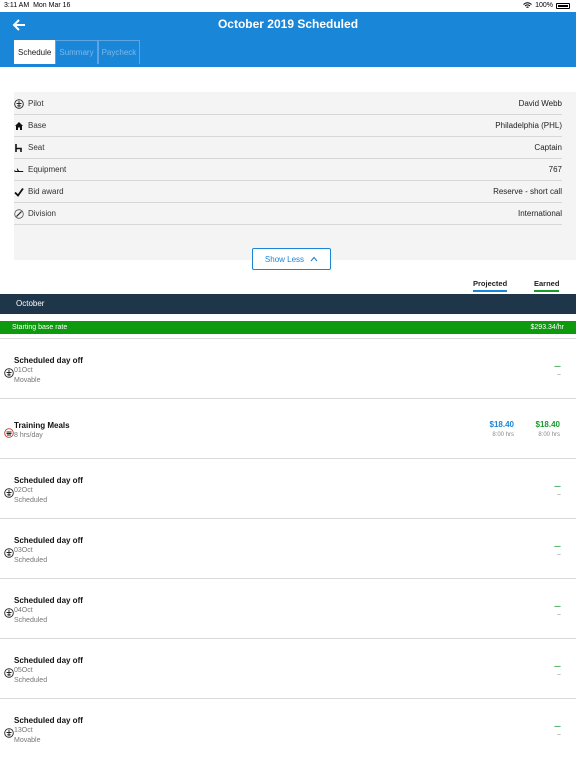 The width and height of the screenshot is (576, 768). I want to click on entry-earned: $18.40, so click(547, 424).